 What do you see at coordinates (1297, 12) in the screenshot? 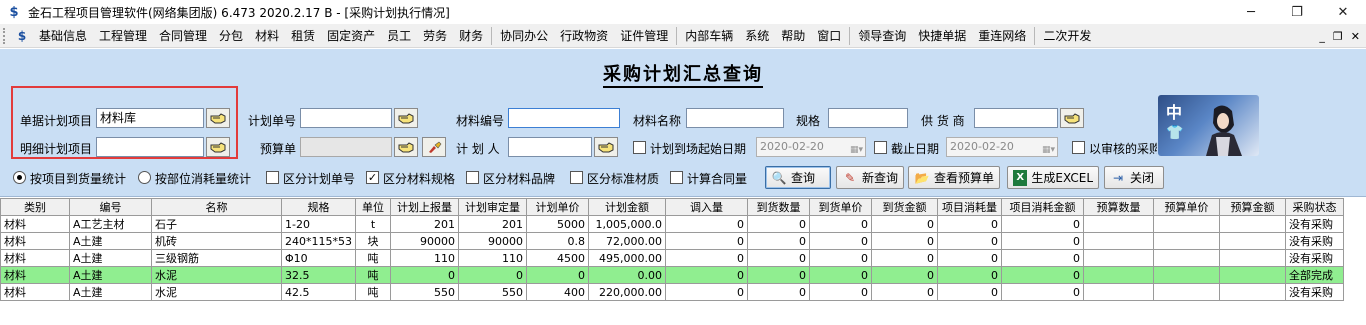
I see `maximize-button: ❐` at bounding box center [1297, 12].